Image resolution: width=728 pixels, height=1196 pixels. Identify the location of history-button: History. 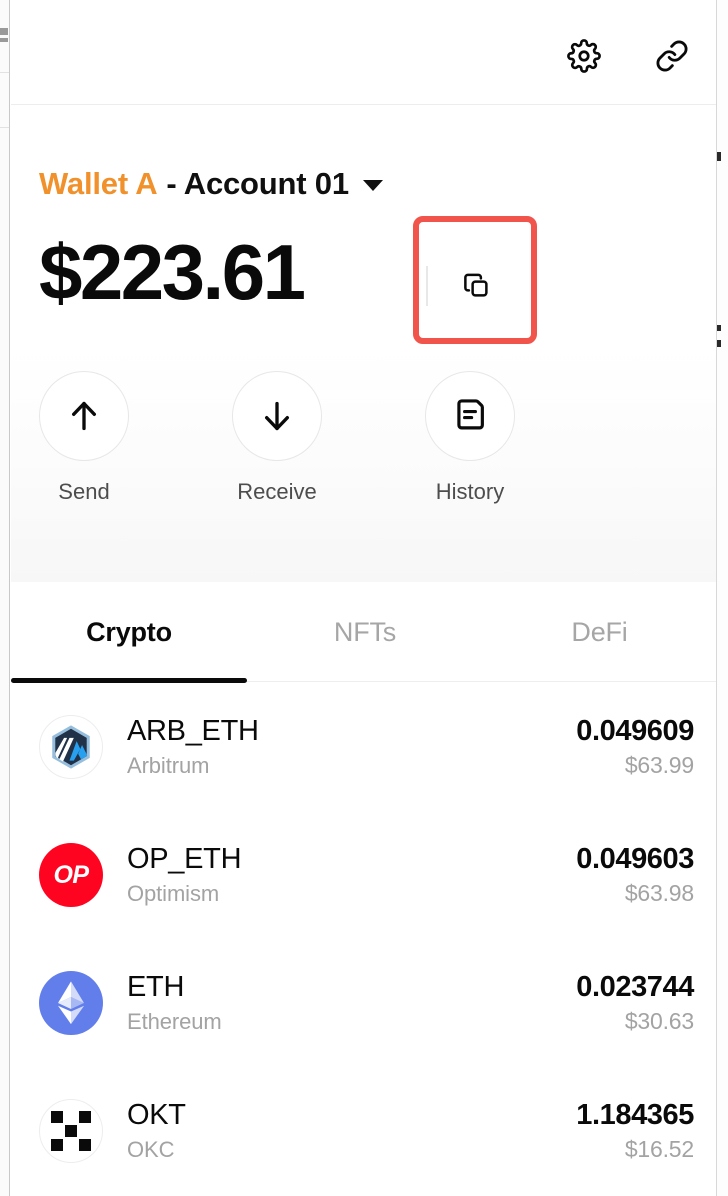
(470, 438).